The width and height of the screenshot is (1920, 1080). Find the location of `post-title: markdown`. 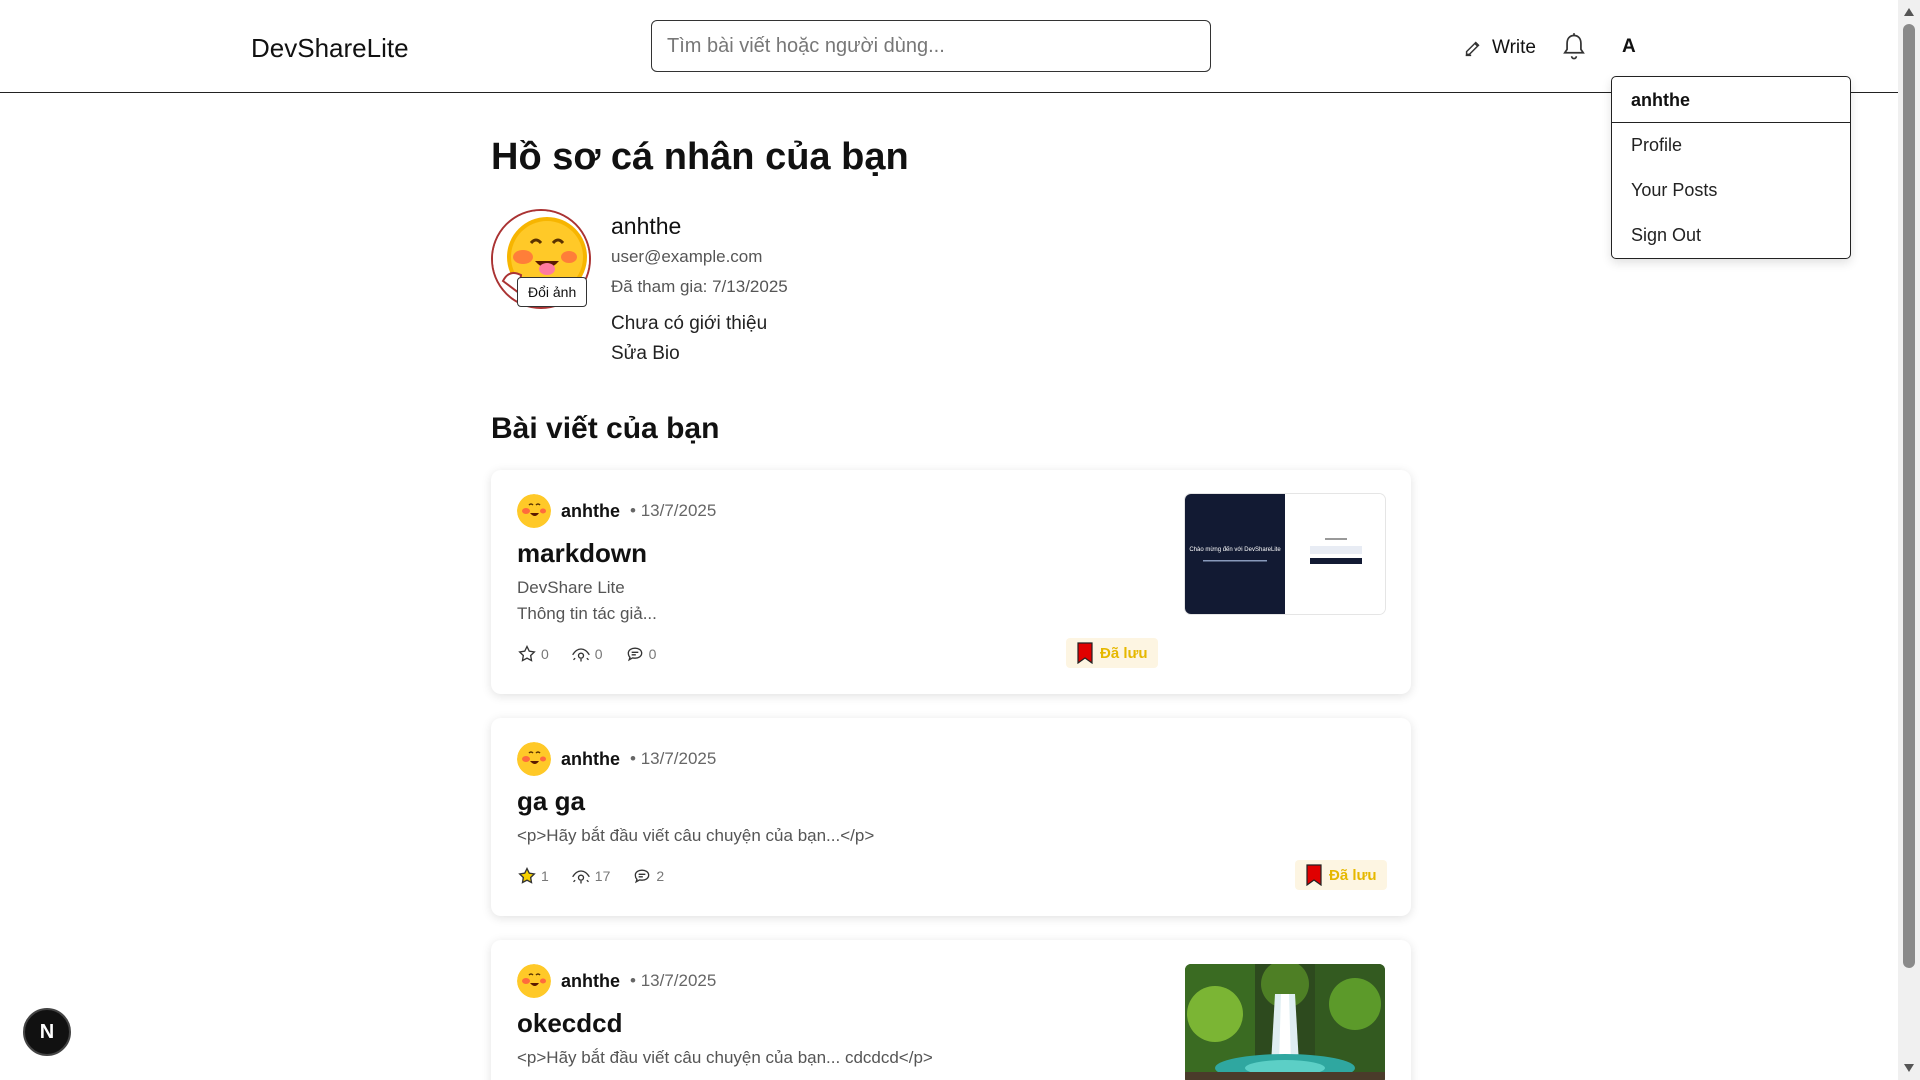

post-title: markdown is located at coordinates (582, 553).